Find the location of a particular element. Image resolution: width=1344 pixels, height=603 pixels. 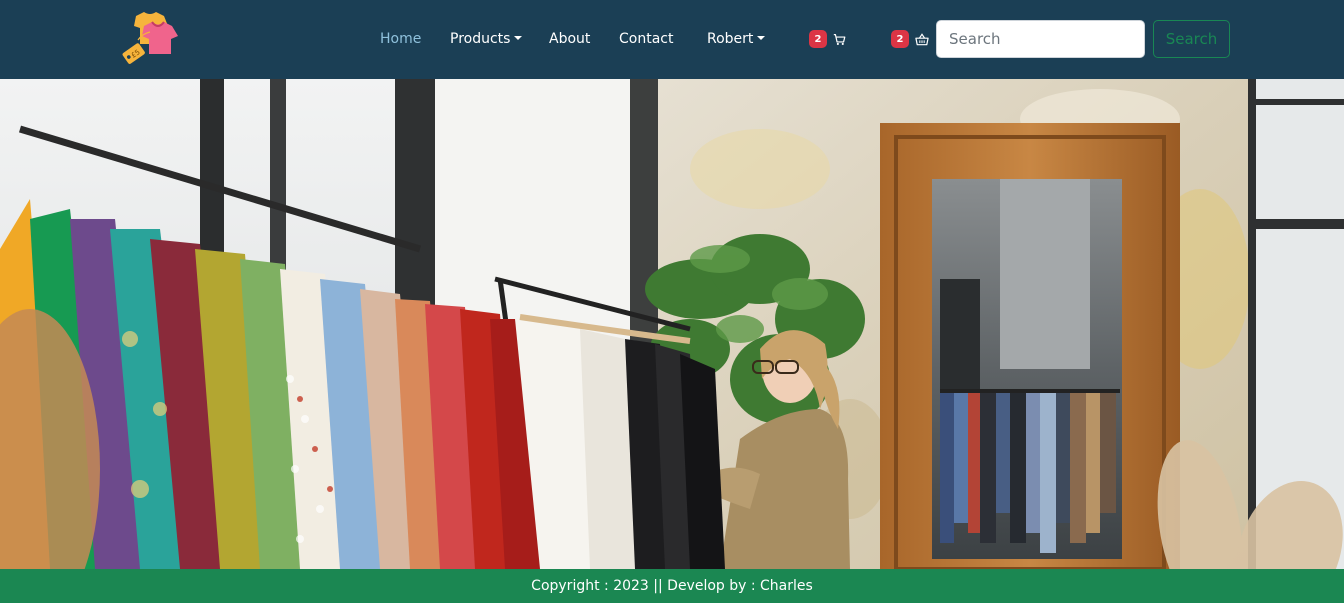

user-menu-label: Robert is located at coordinates (730, 39).